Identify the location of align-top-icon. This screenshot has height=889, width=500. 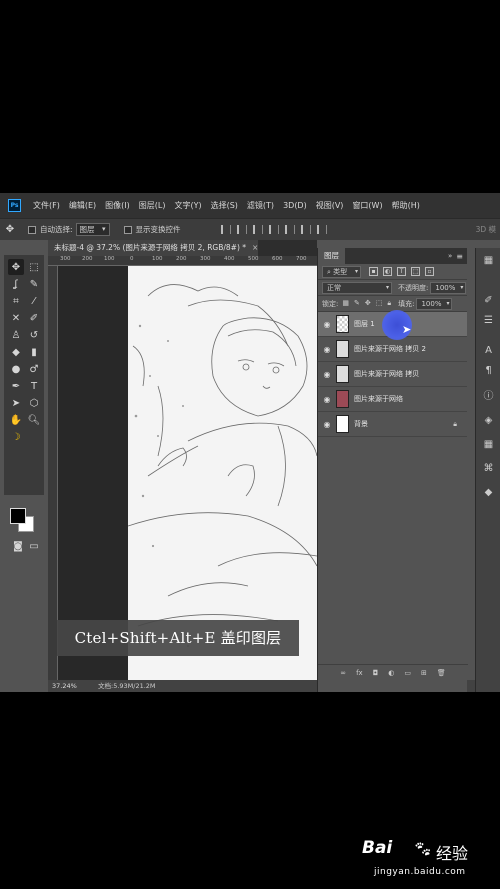
(225, 229).